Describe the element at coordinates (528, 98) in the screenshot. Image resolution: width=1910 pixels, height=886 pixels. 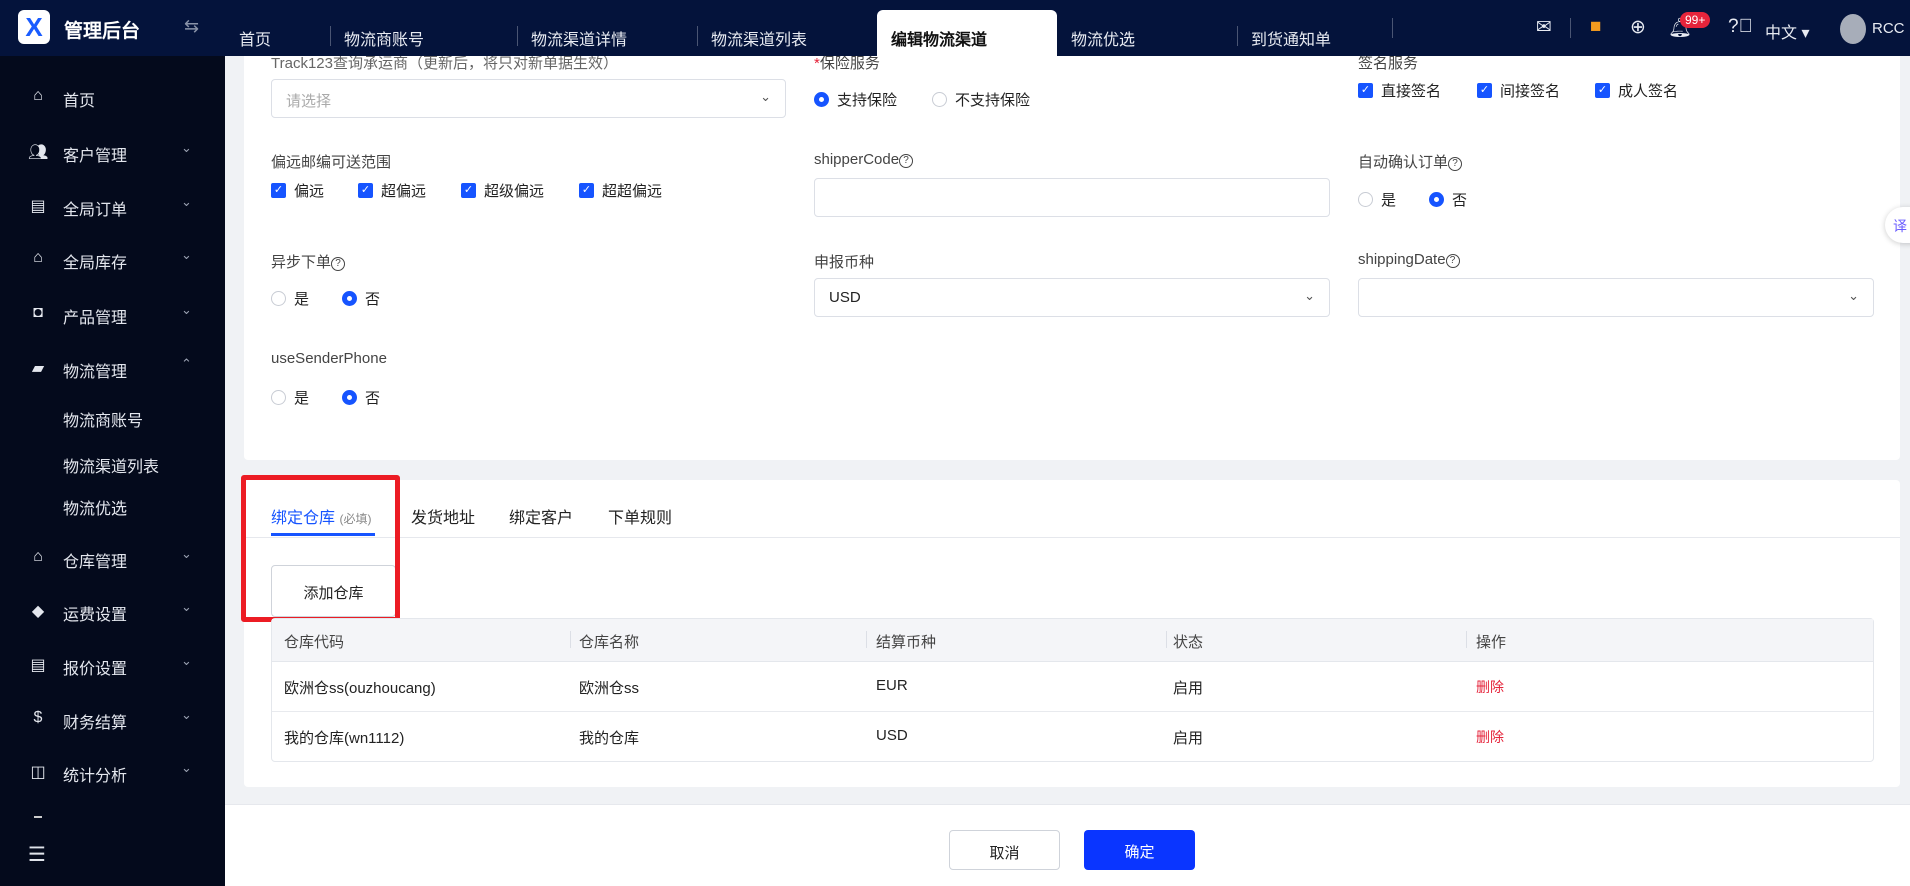
I see `track-carrier-select: 请选择 ⌄` at that location.